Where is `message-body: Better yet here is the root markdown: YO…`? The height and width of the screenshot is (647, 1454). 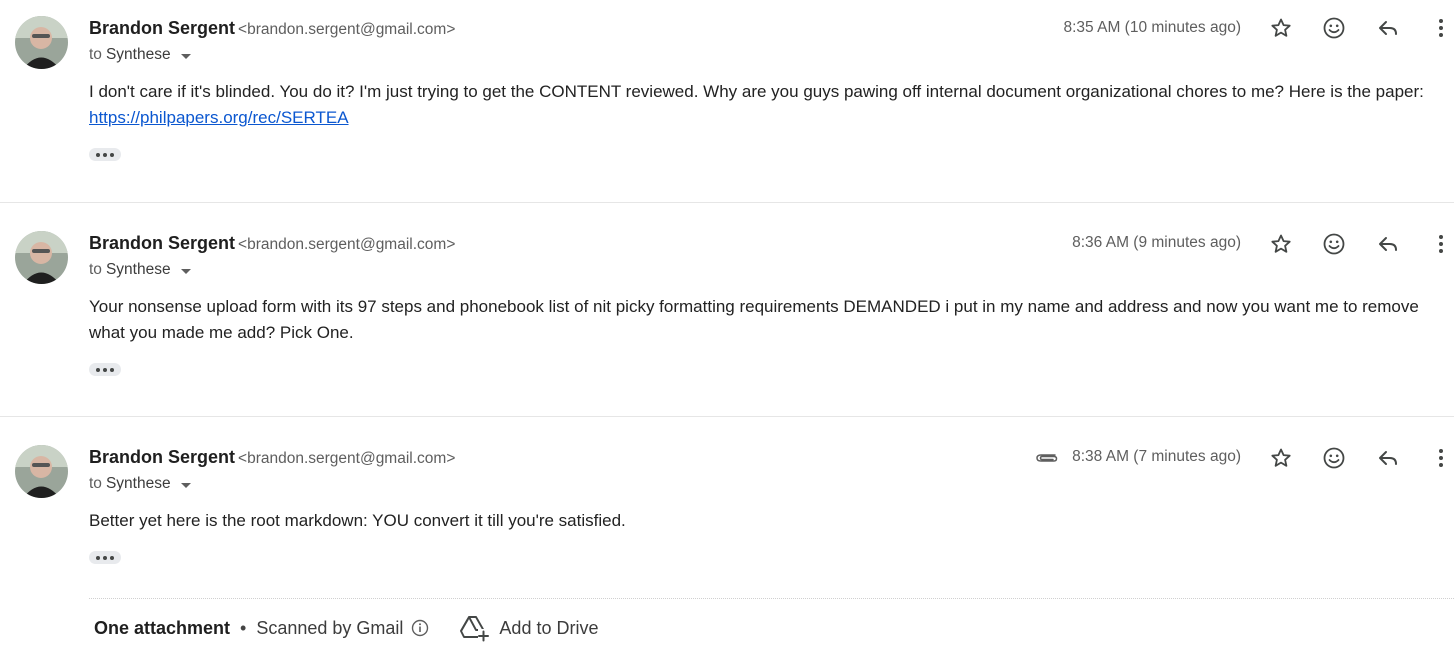 message-body: Better yet here is the root markdown: YO… is located at coordinates (357, 520).